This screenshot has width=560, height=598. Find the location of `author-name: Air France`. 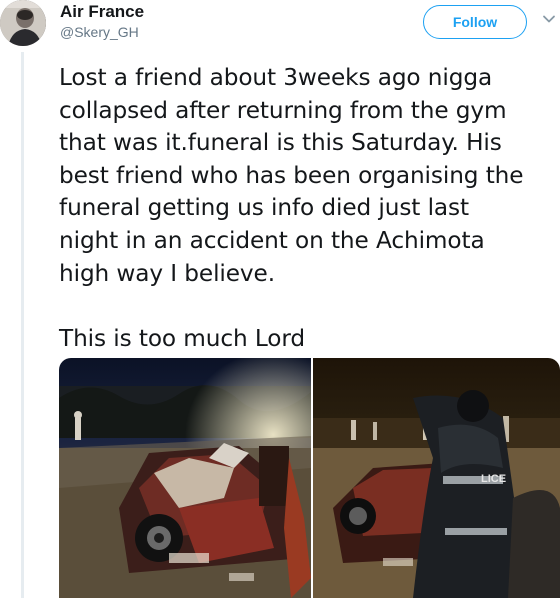

author-name: Air France is located at coordinates (102, 12).